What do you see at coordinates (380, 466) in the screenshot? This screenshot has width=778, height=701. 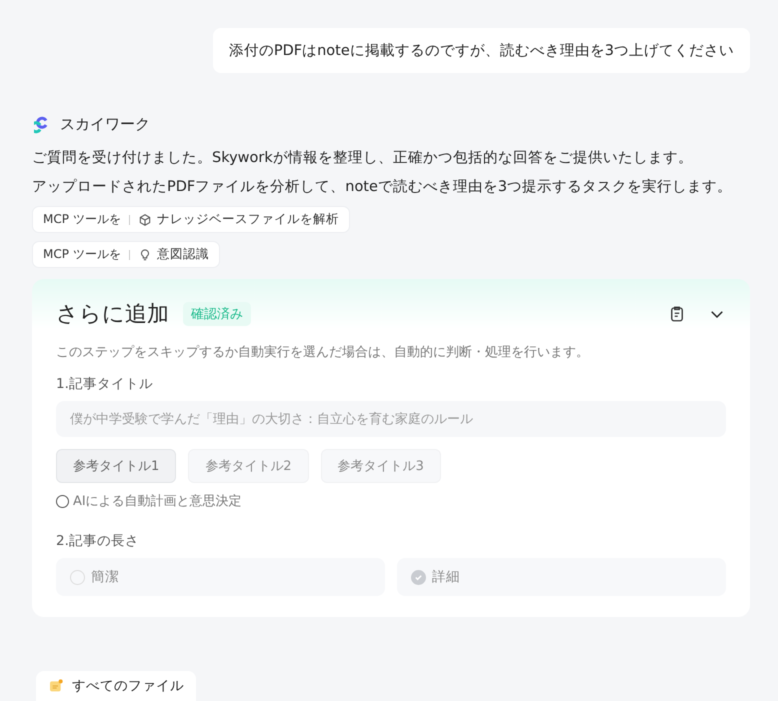 I see `reference-title-button: 参考タイトル3` at bounding box center [380, 466].